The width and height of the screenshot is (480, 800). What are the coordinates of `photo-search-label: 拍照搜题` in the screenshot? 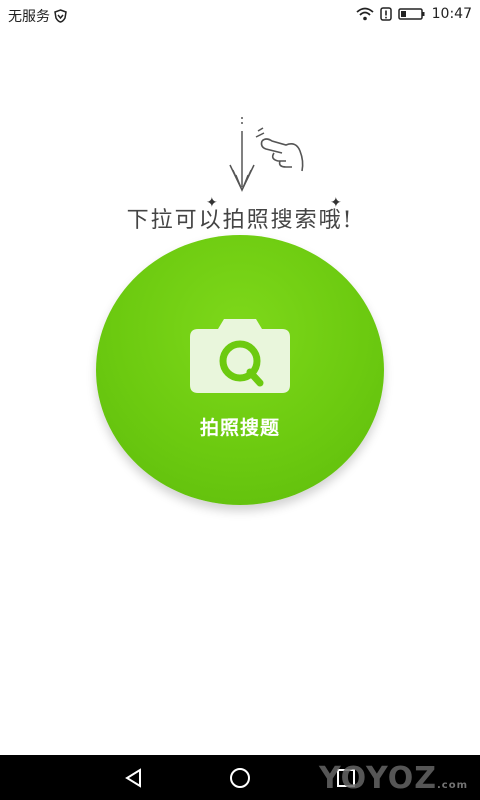 It's located at (239, 428).